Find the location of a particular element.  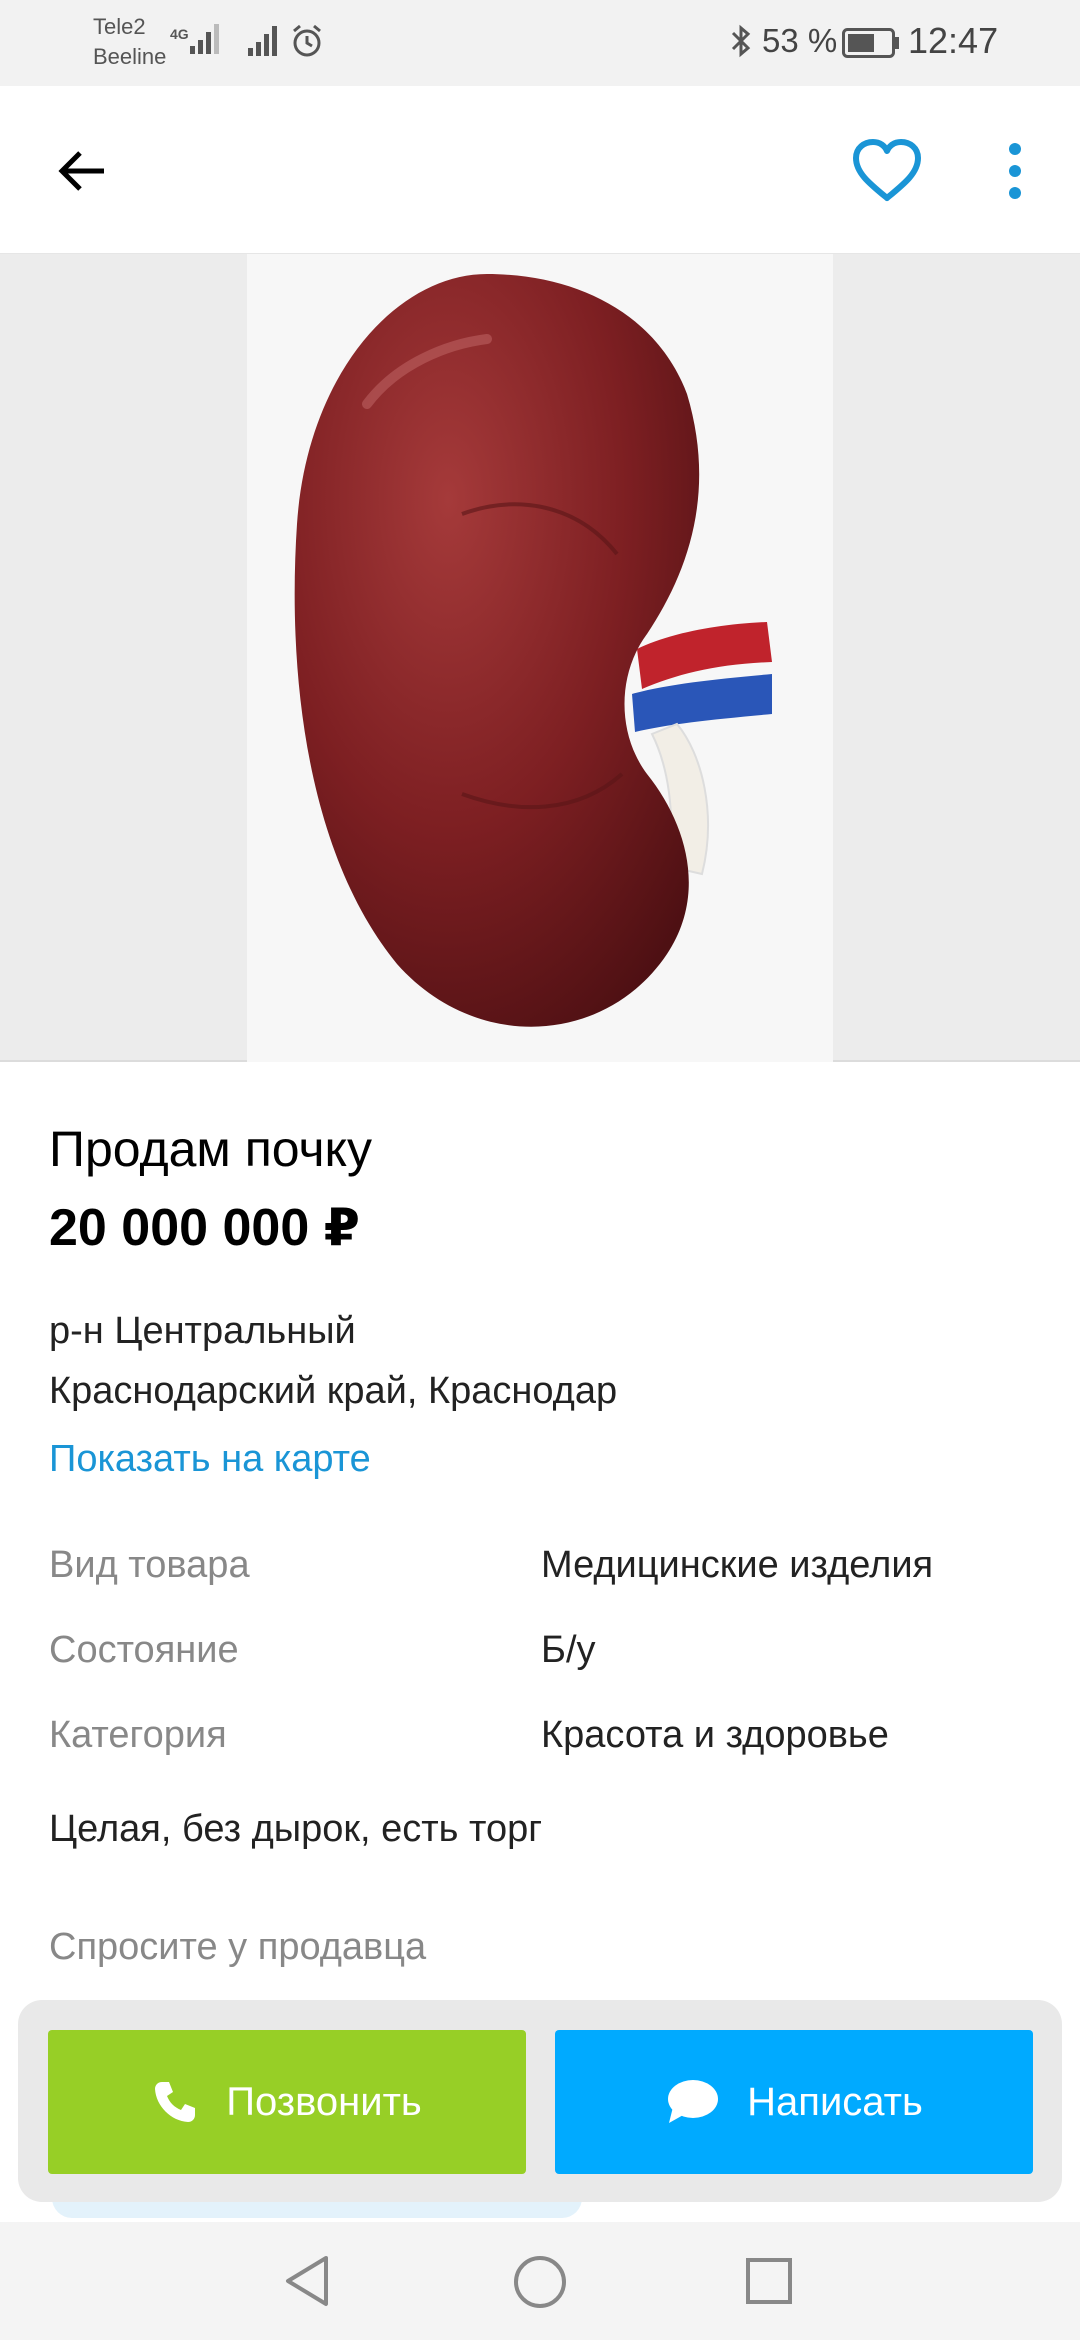

alarm-icon is located at coordinates (307, 40).